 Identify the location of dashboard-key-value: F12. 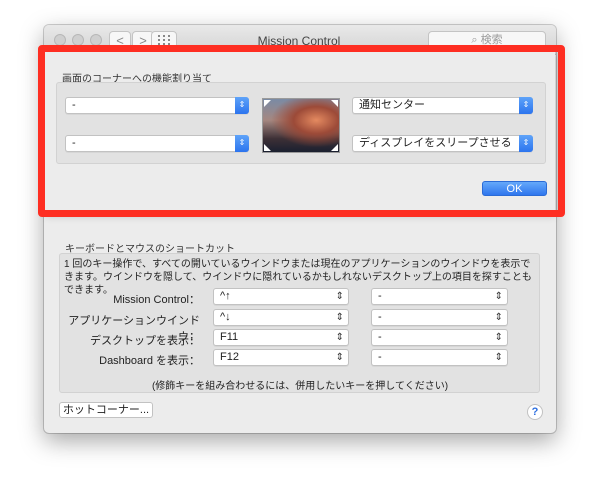
(229, 357).